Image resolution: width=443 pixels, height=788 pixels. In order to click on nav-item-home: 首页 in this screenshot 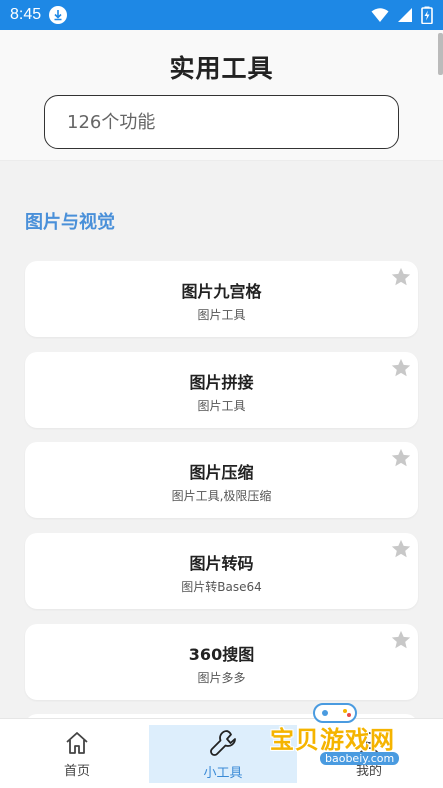, I will do `click(77, 753)`.